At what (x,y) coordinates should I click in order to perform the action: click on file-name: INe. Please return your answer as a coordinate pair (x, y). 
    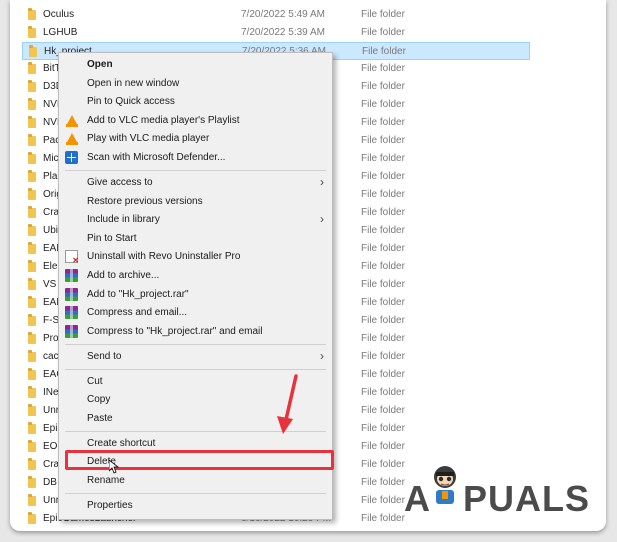
    Looking at the image, I should click on (51, 392).